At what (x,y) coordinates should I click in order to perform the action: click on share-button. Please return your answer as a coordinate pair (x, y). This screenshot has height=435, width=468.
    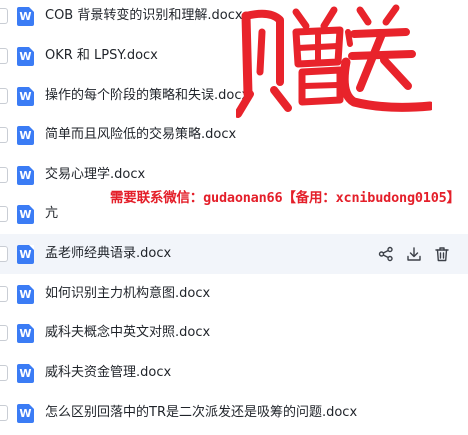
    Looking at the image, I should click on (386, 254).